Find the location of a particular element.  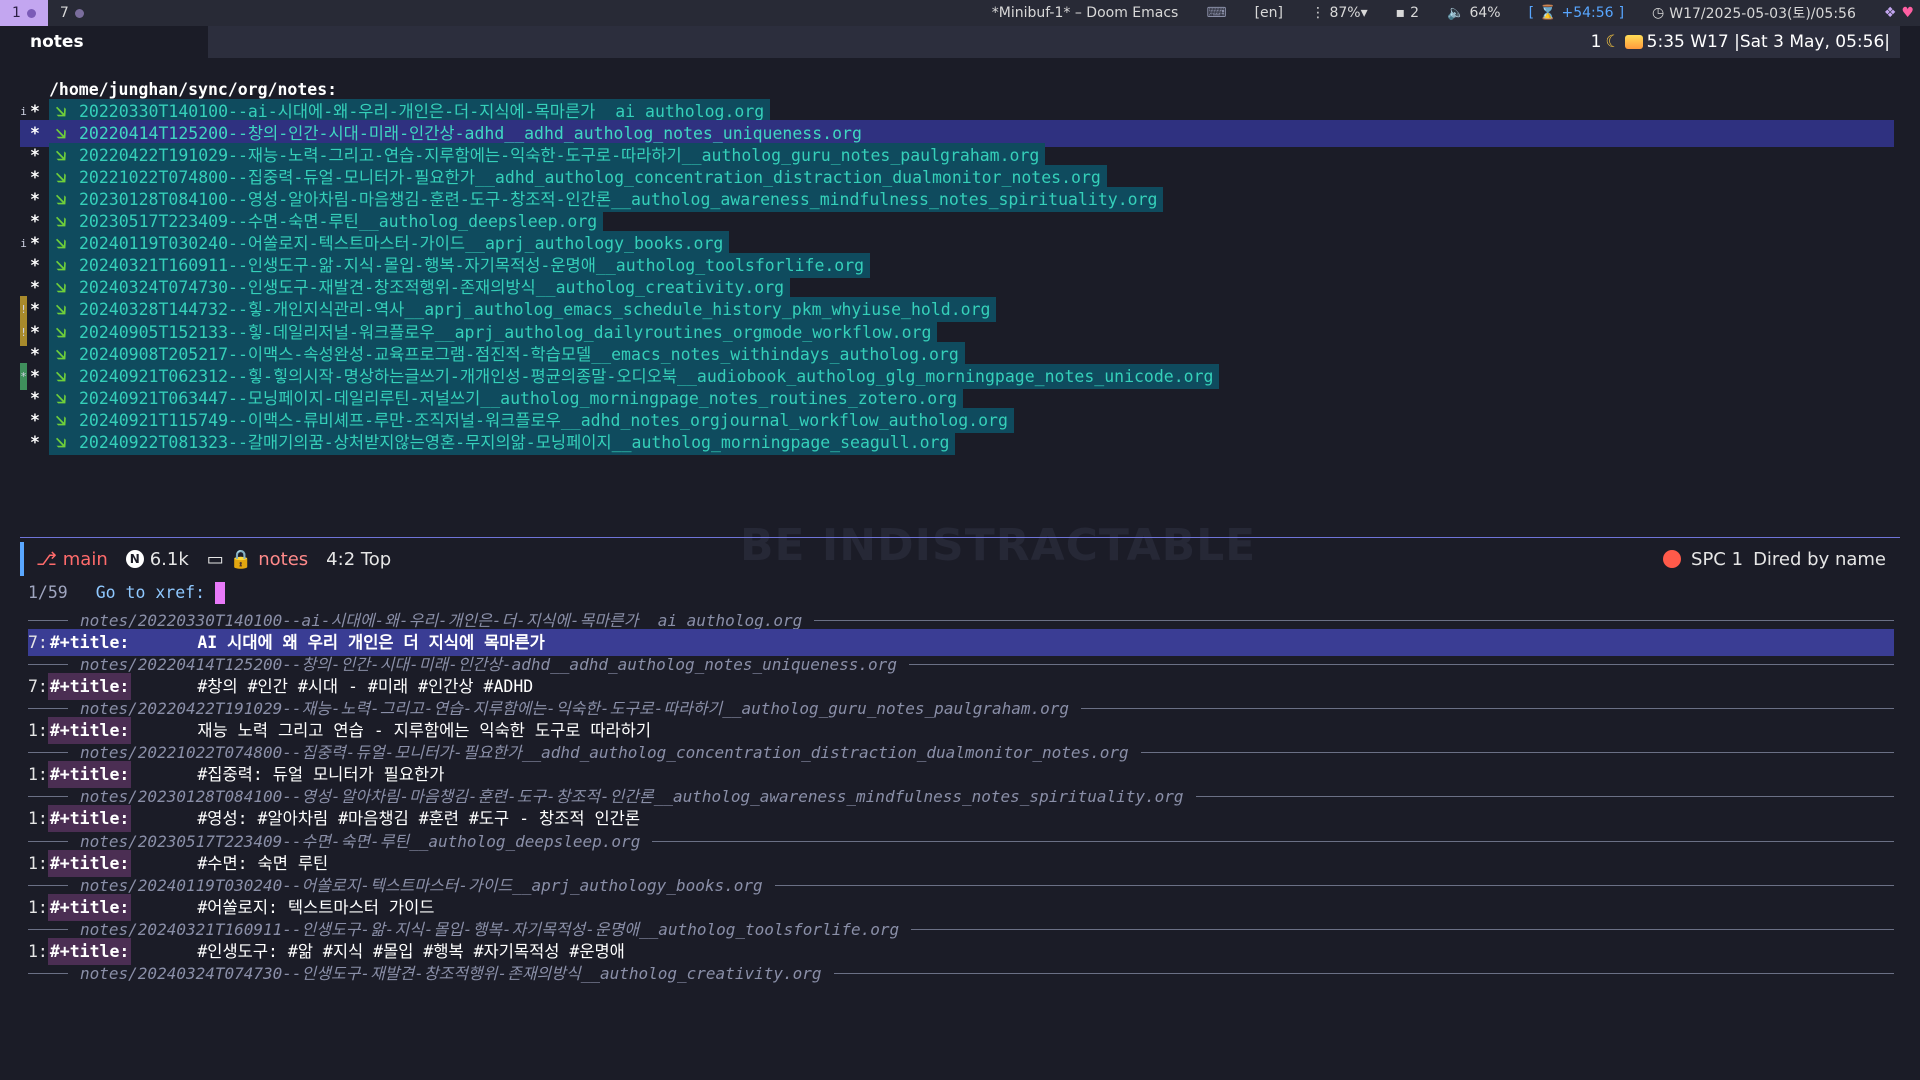

modeline-indicator-bar is located at coordinates (22, 559).